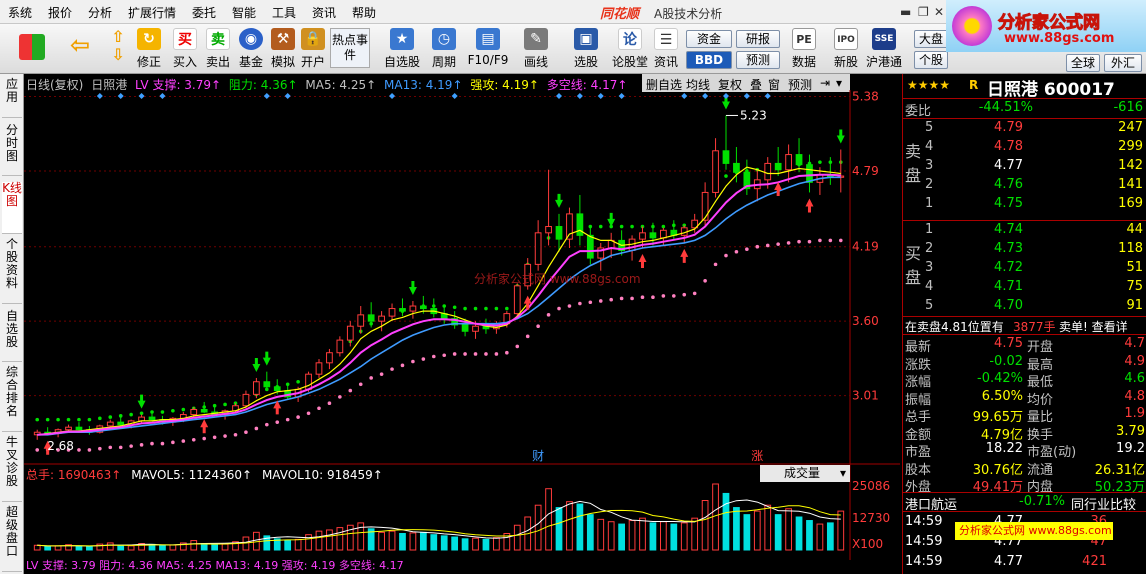 Image resolution: width=1146 pixels, height=574 pixels. I want to click on menu-analysis: 分析, so click(100, 12).